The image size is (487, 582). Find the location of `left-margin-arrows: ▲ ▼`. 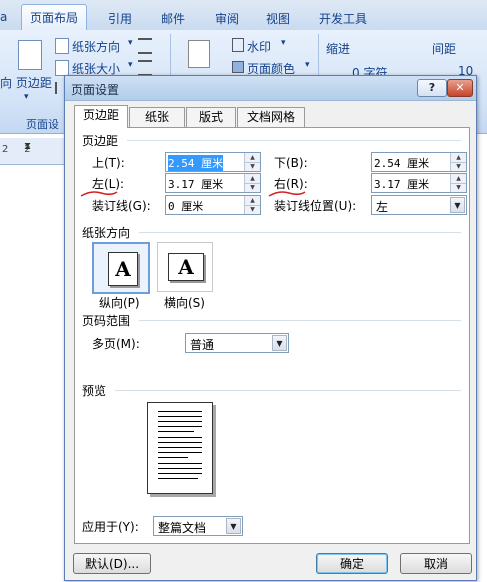

left-margin-arrows: ▲ ▼ is located at coordinates (252, 183).